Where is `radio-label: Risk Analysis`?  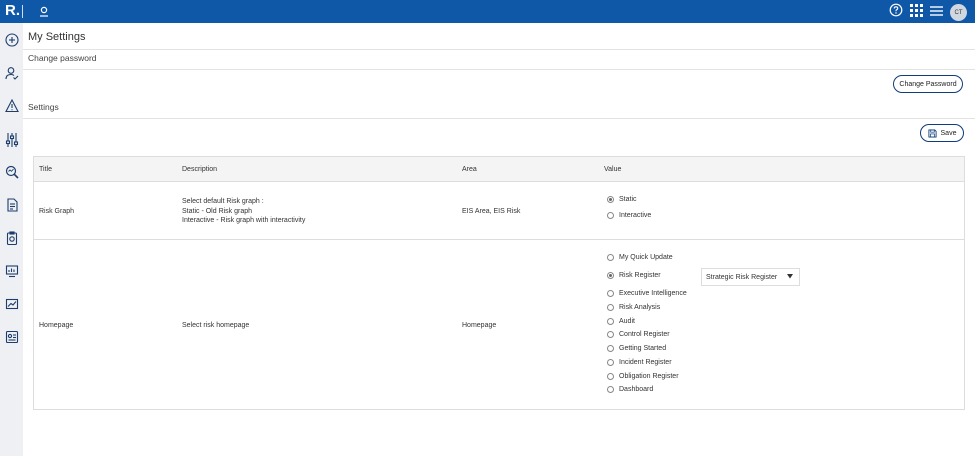 radio-label: Risk Analysis is located at coordinates (640, 307).